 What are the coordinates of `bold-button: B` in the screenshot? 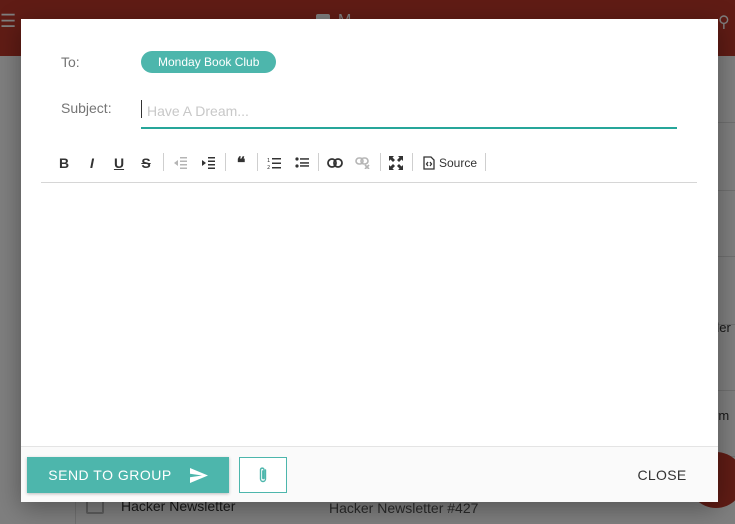 It's located at (64, 163).